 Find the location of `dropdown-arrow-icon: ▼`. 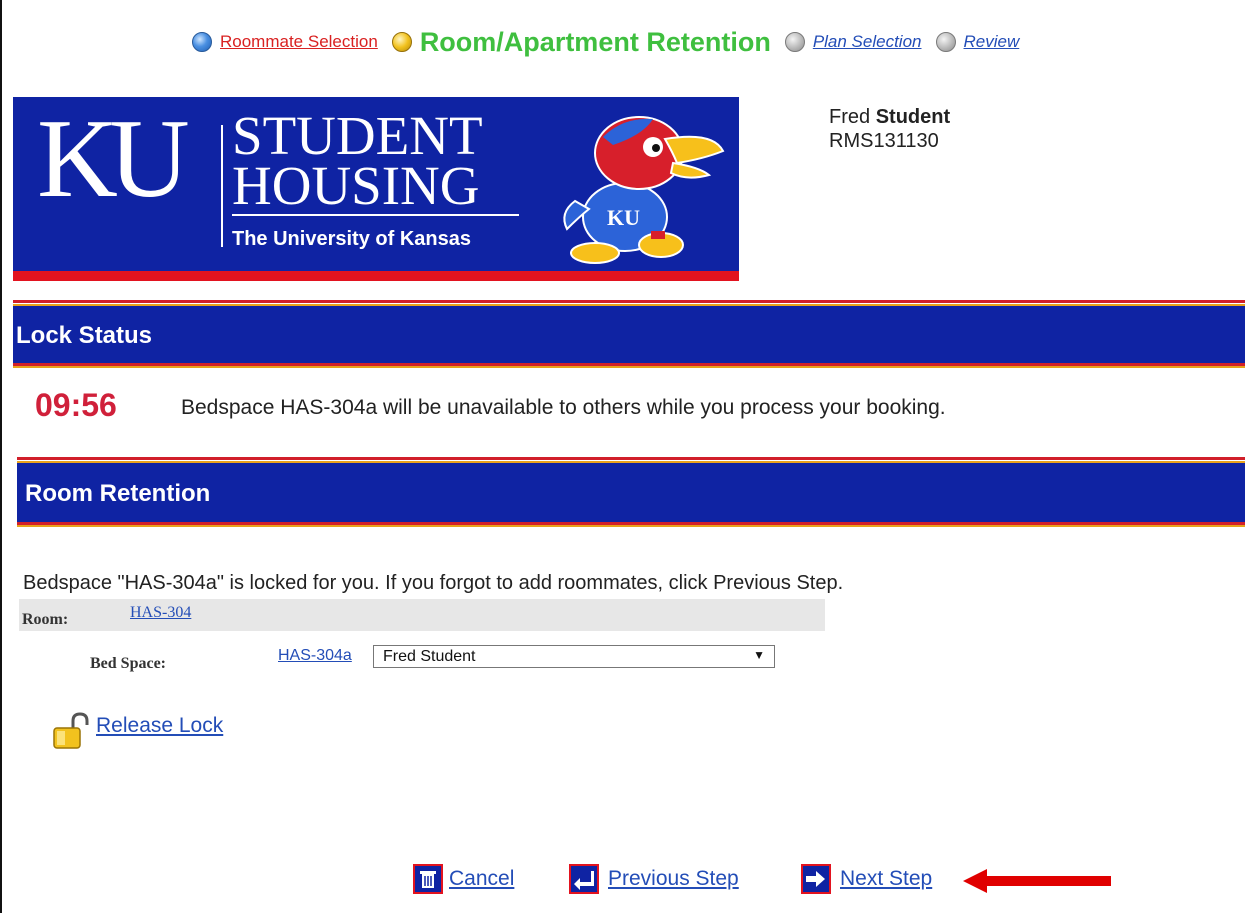

dropdown-arrow-icon: ▼ is located at coordinates (759, 655).